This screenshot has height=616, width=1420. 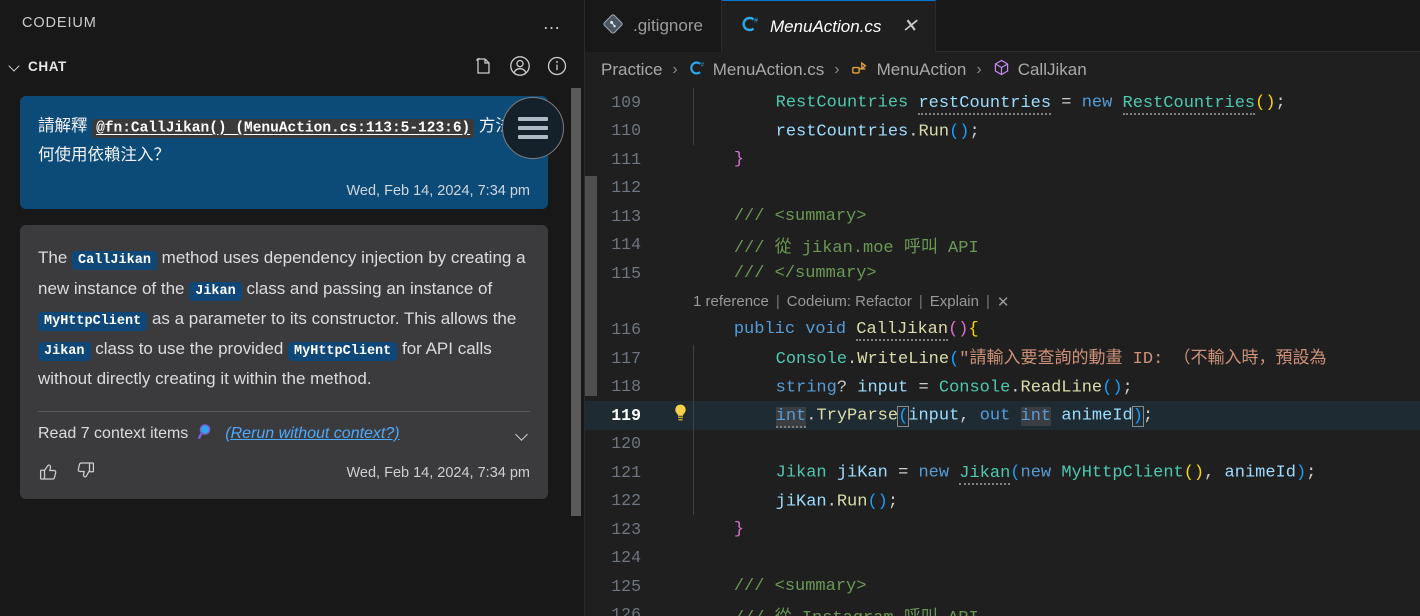 What do you see at coordinates (626, 529) in the screenshot?
I see `line-number: 123` at bounding box center [626, 529].